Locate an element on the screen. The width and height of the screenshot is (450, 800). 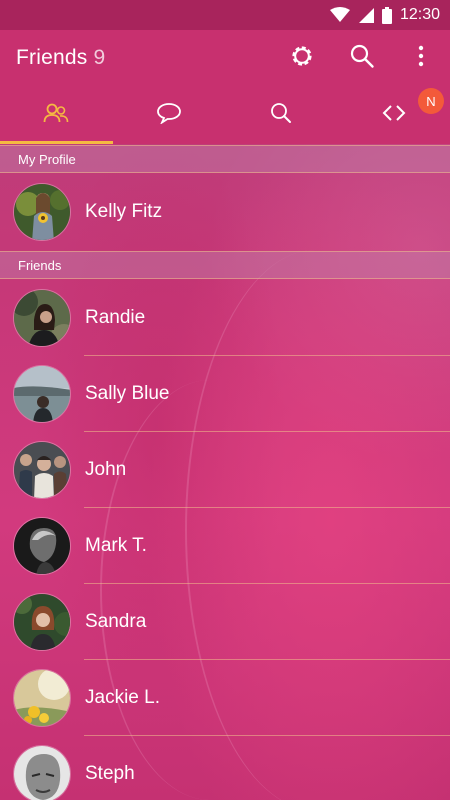
settings-button is located at coordinates (302, 58).